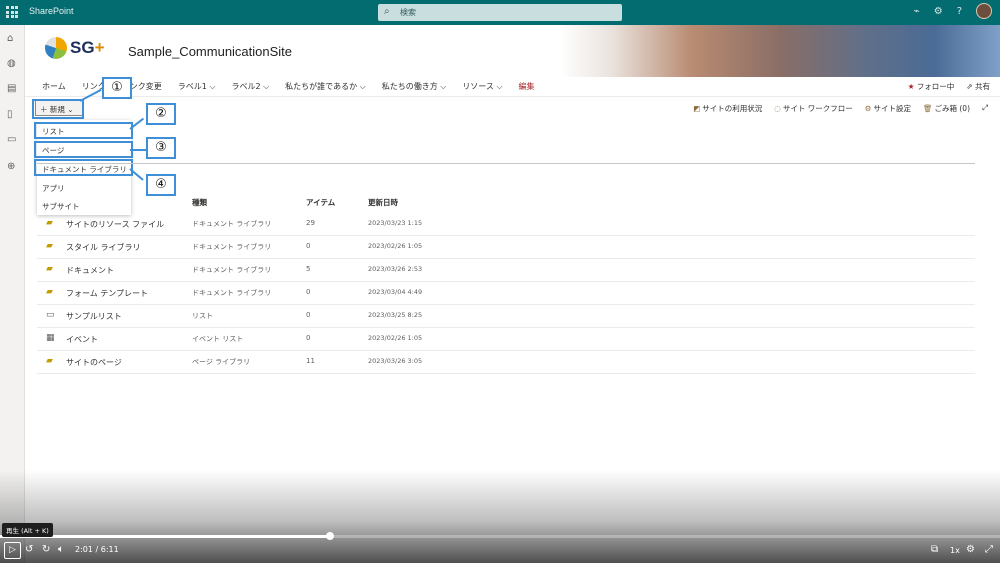  Describe the element at coordinates (935, 86) in the screenshot. I see `follow-label: フォロー中` at that location.